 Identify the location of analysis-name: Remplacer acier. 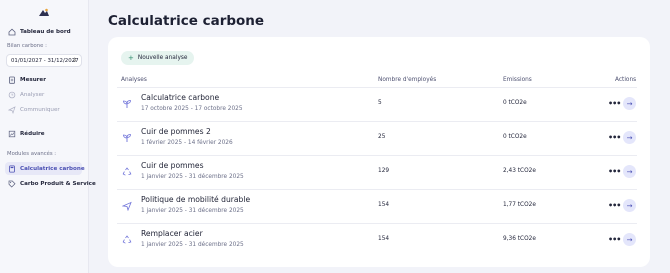
(172, 233).